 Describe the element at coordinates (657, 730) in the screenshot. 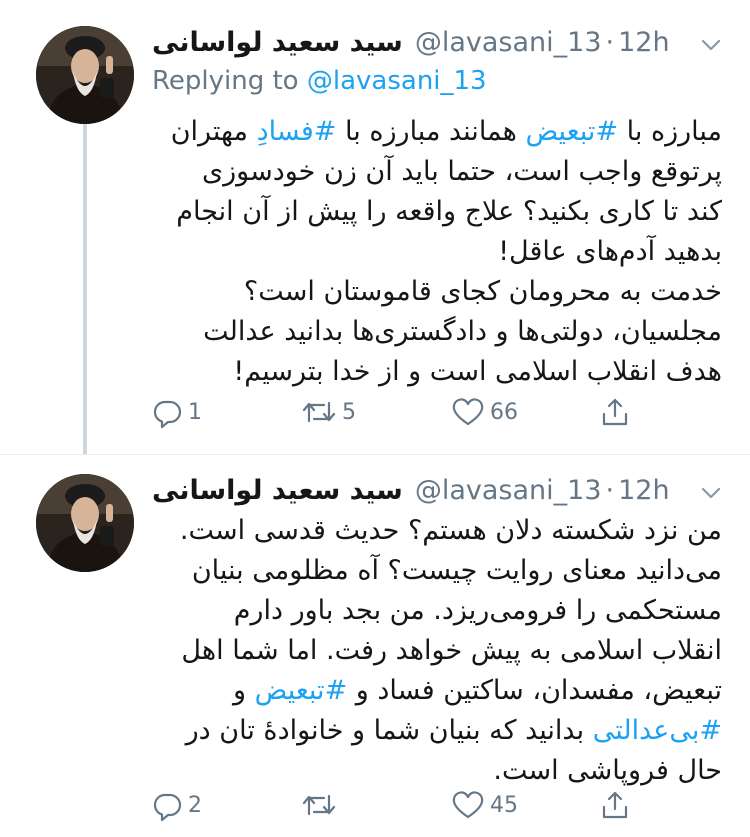

I see `hashtag-link: #بی‌عدالتی` at that location.